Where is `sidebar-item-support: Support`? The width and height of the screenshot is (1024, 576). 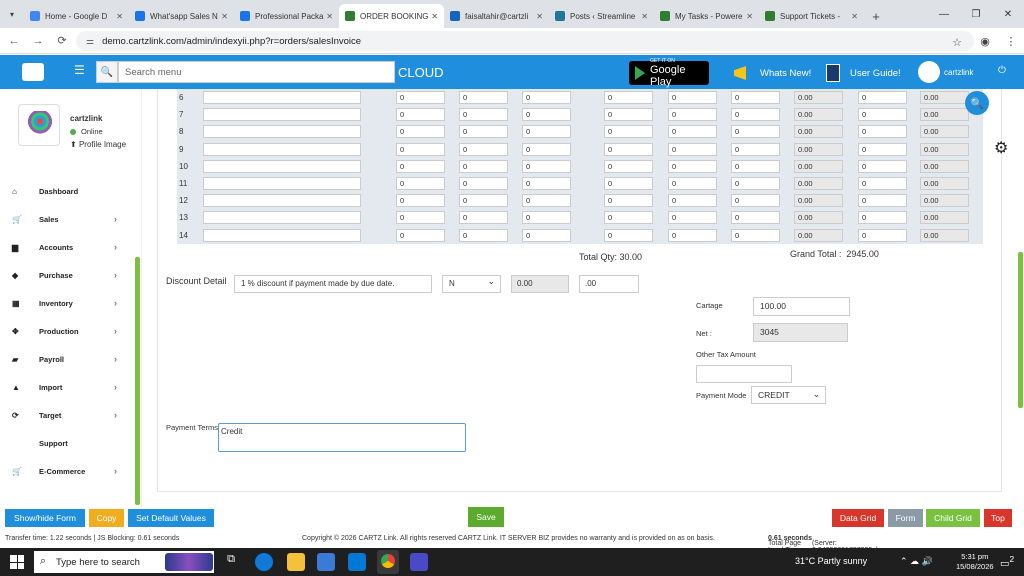 sidebar-item-support: Support is located at coordinates (67, 443).